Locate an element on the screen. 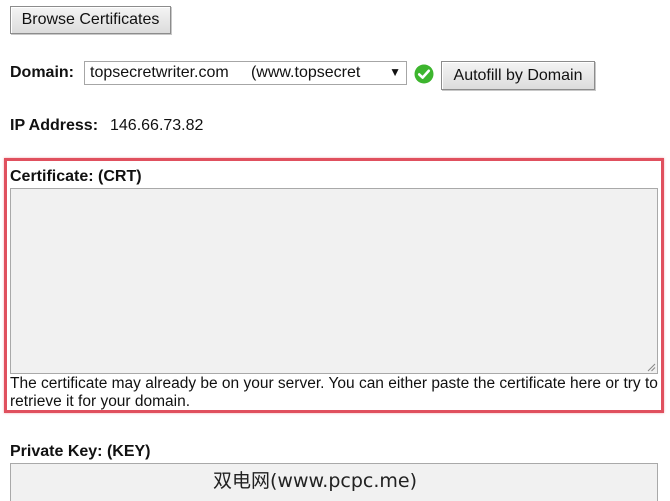 The height and width of the screenshot is (501, 670). ip-address-value: 146.66.73.82 is located at coordinates (157, 125).